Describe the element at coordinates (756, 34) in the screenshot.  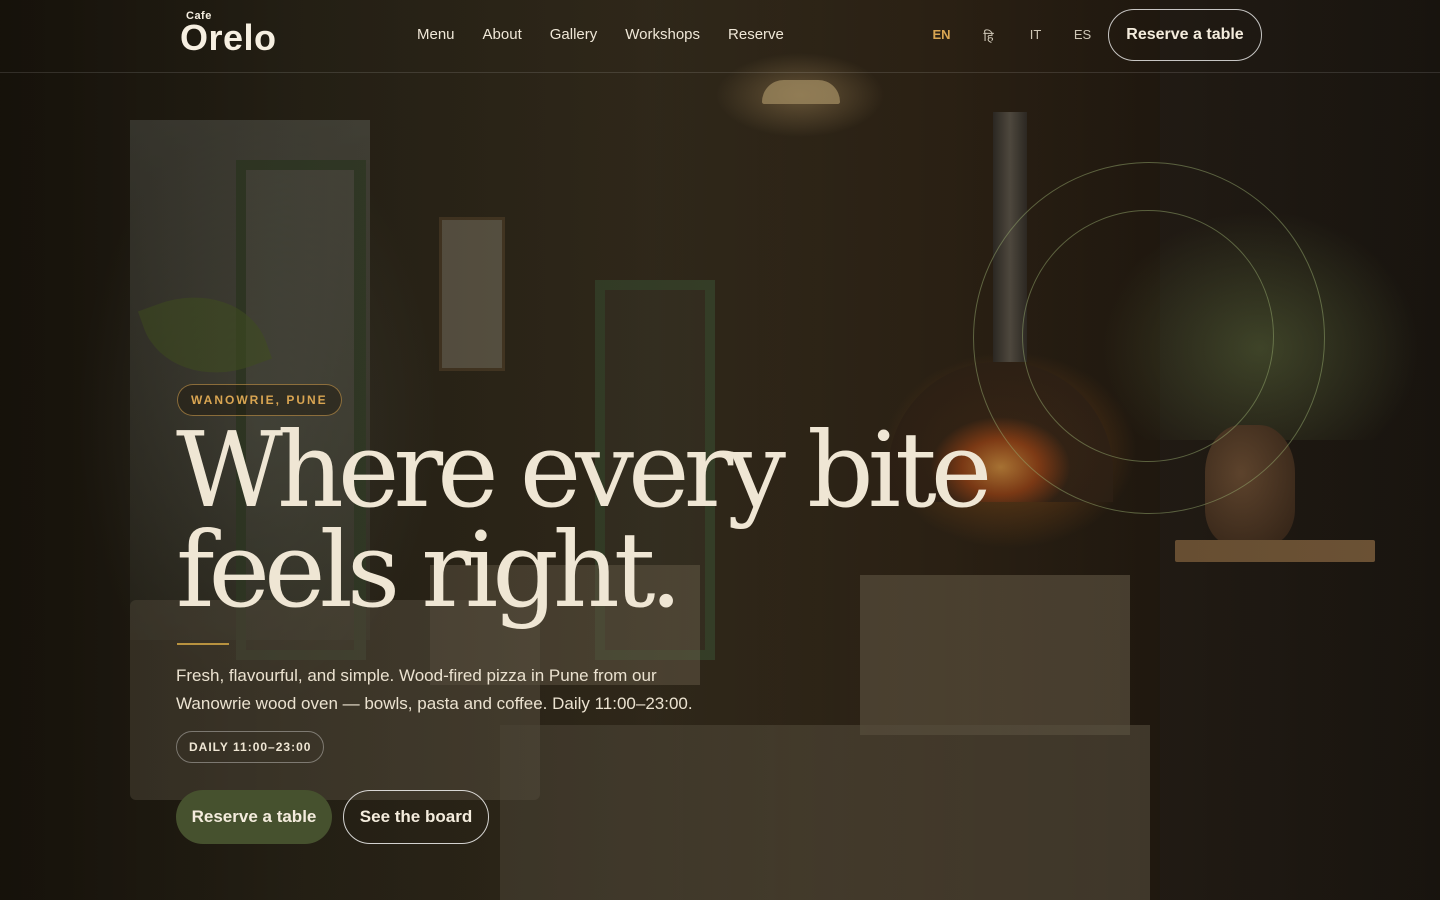
I see `nav-item-reserve: Reserve` at that location.